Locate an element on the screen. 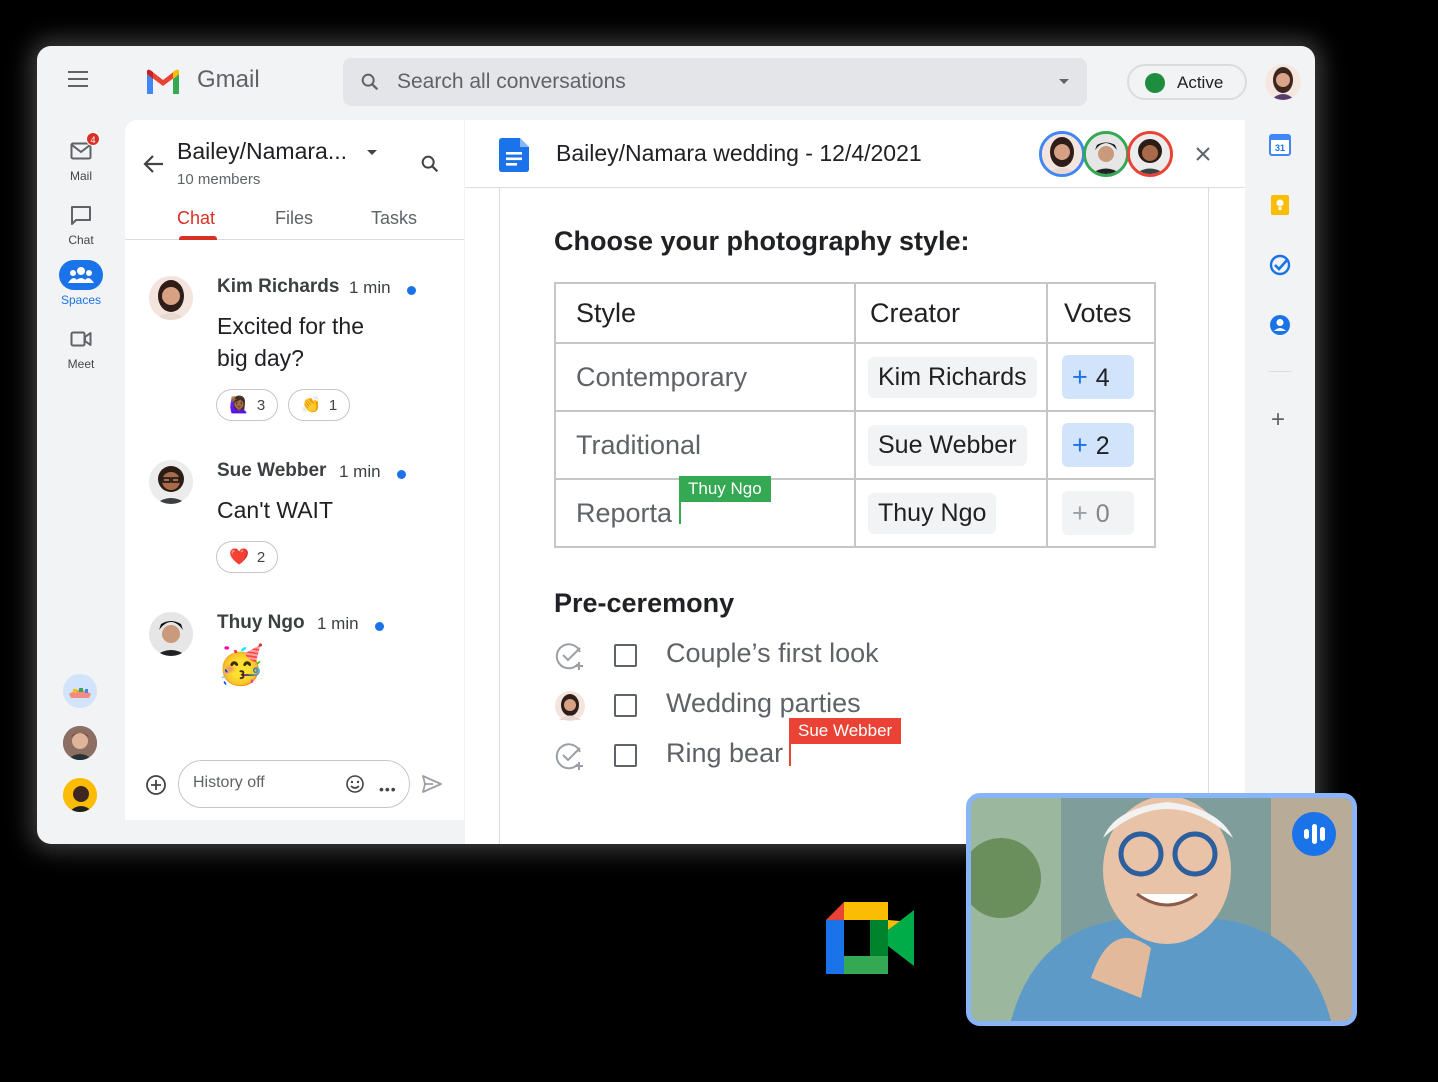 The image size is (1438, 1082). keep-icon is located at coordinates (1280, 205).